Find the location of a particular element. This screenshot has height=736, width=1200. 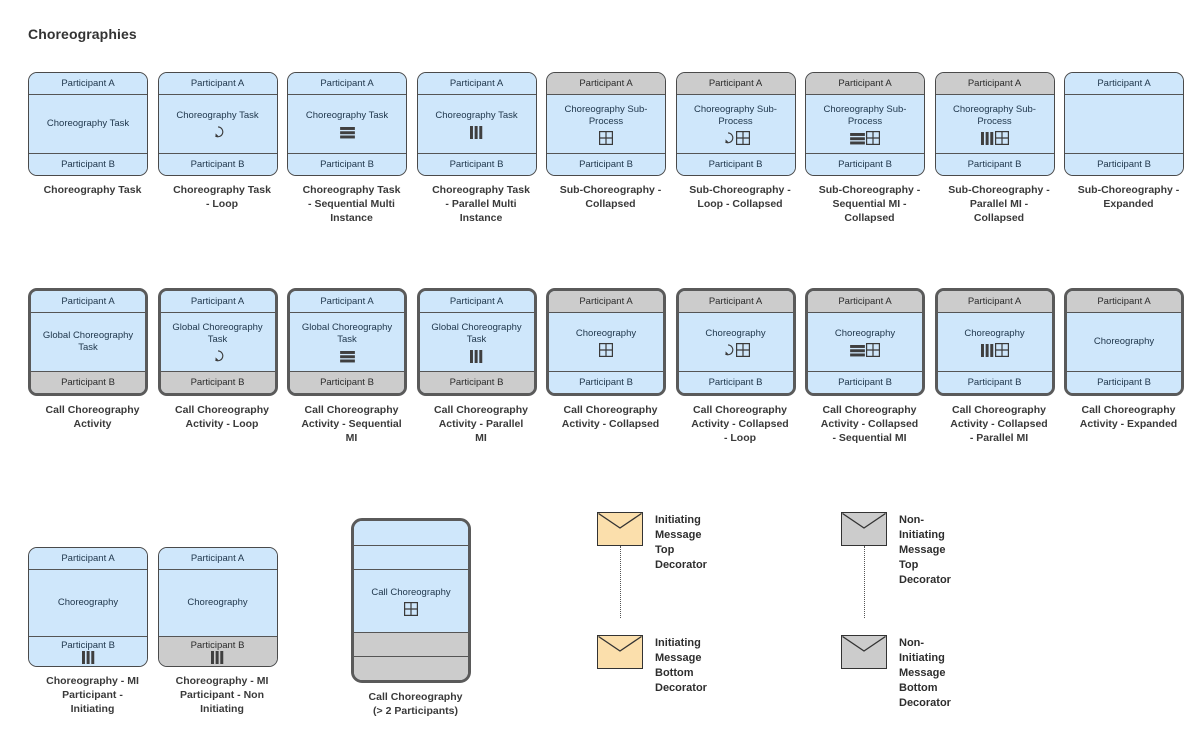

shape-caption: Sub-Choreography - Loop - Collapsed is located at coordinates (740, 197).